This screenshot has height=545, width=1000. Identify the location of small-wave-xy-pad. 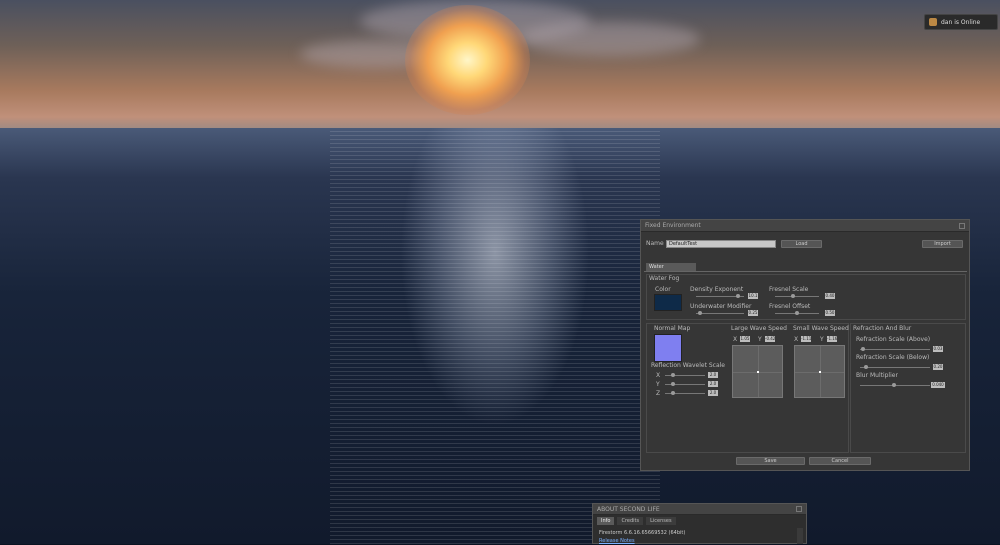
(819, 371).